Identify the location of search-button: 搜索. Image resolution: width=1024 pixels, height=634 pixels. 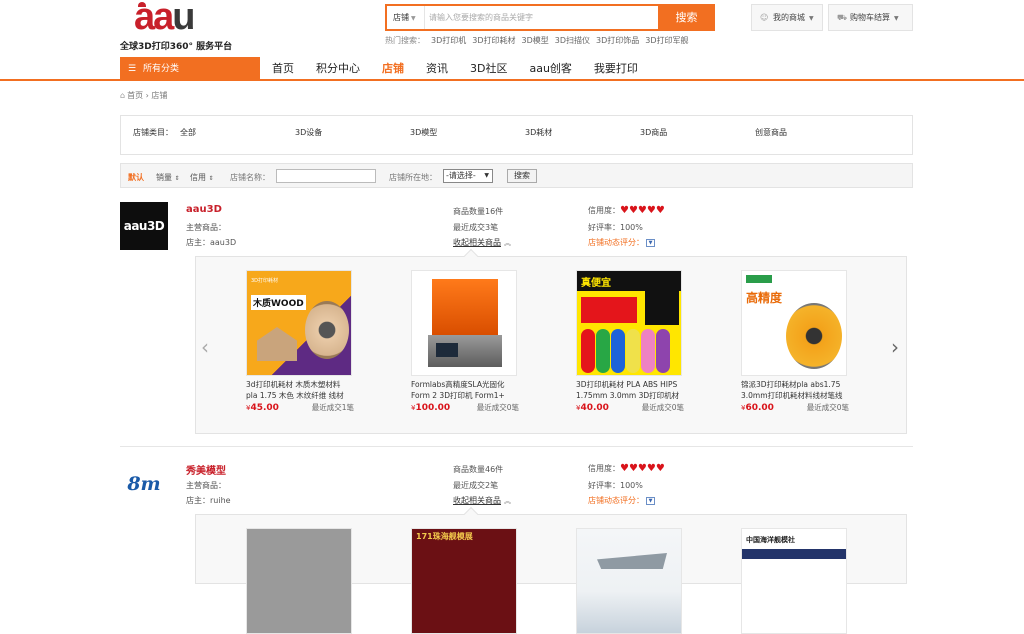
(686, 17).